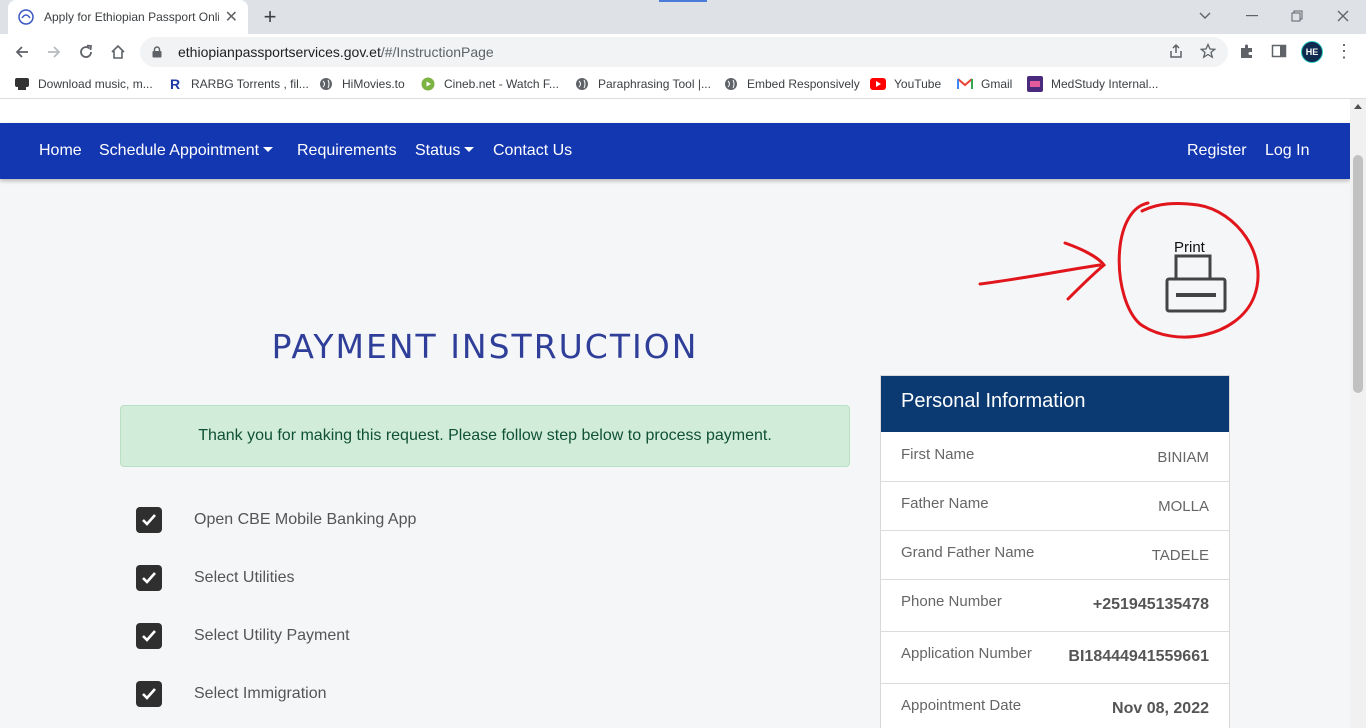 This screenshot has height=728, width=1366. What do you see at coordinates (961, 705) in the screenshot?
I see `info-label: Appointment Date` at bounding box center [961, 705].